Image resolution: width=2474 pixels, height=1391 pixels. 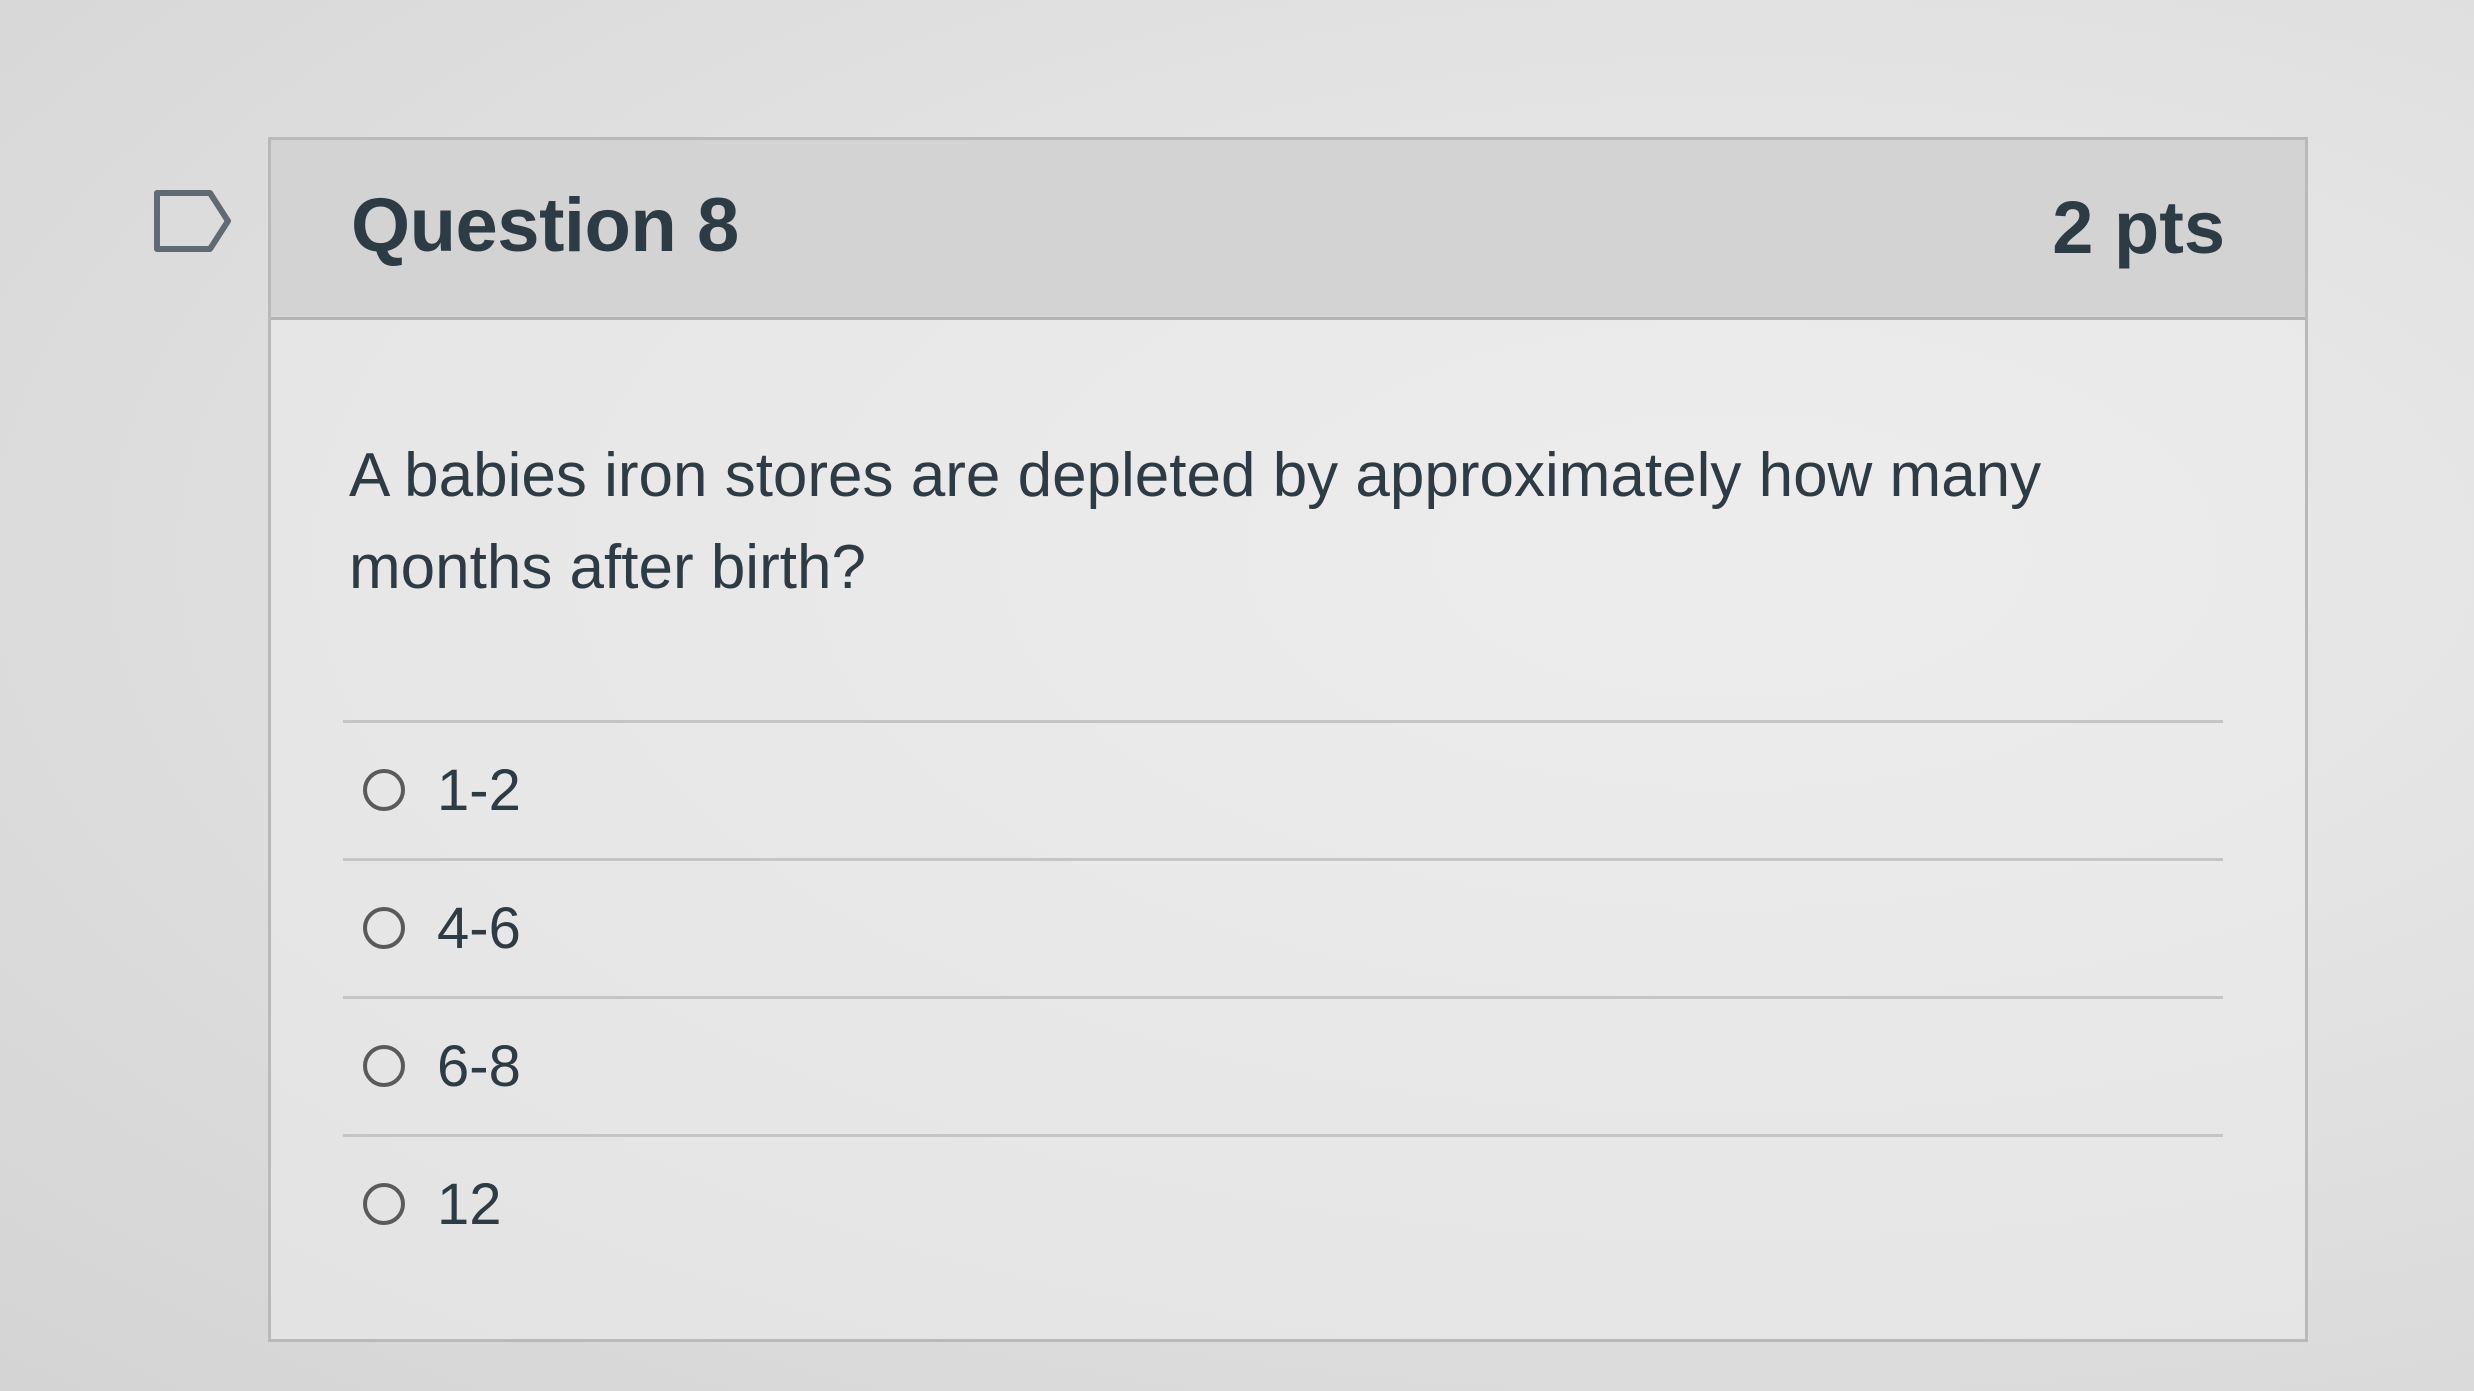 What do you see at coordinates (545, 225) in the screenshot?
I see `question-title: Question 8` at bounding box center [545, 225].